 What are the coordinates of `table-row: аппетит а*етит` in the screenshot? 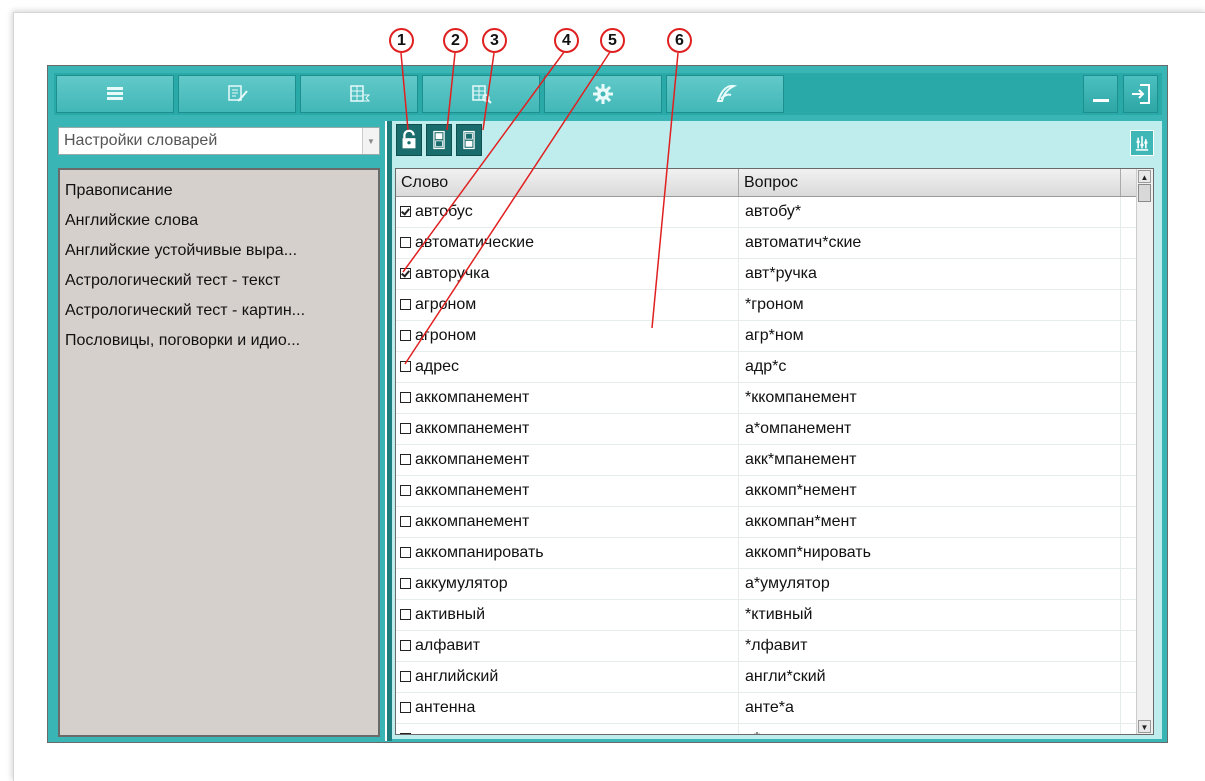 It's located at (767, 729).